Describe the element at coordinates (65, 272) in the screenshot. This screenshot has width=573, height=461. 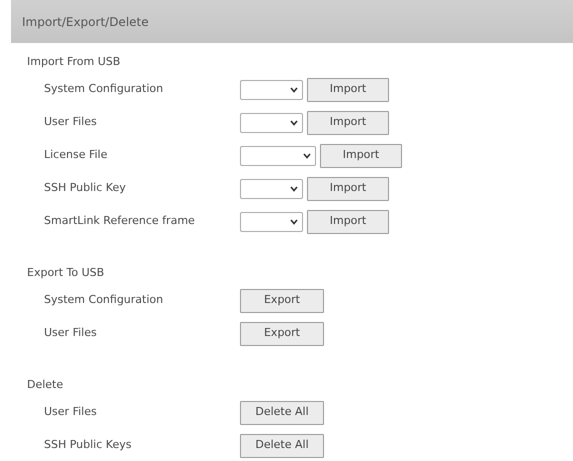
I see `section-title: Export To USB` at that location.